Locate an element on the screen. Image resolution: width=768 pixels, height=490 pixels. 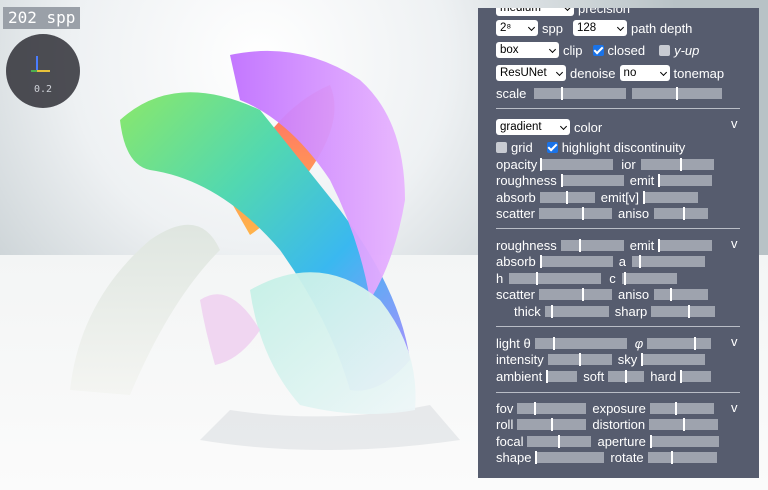
intensity-slider is located at coordinates (579, 359).